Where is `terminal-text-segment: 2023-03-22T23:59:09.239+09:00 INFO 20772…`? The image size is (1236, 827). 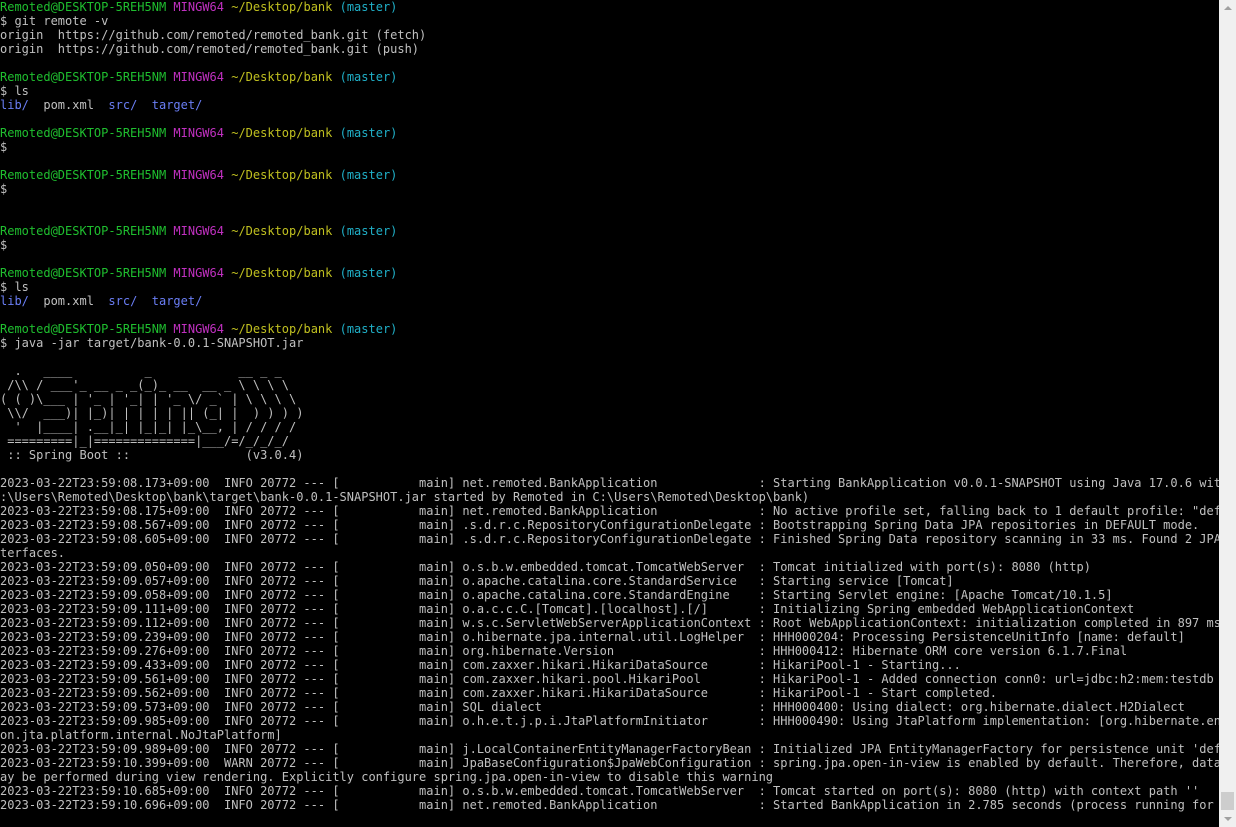
terminal-text-segment: 2023-03-22T23:59:09.239+09:00 INFO 20772… is located at coordinates (592, 637).